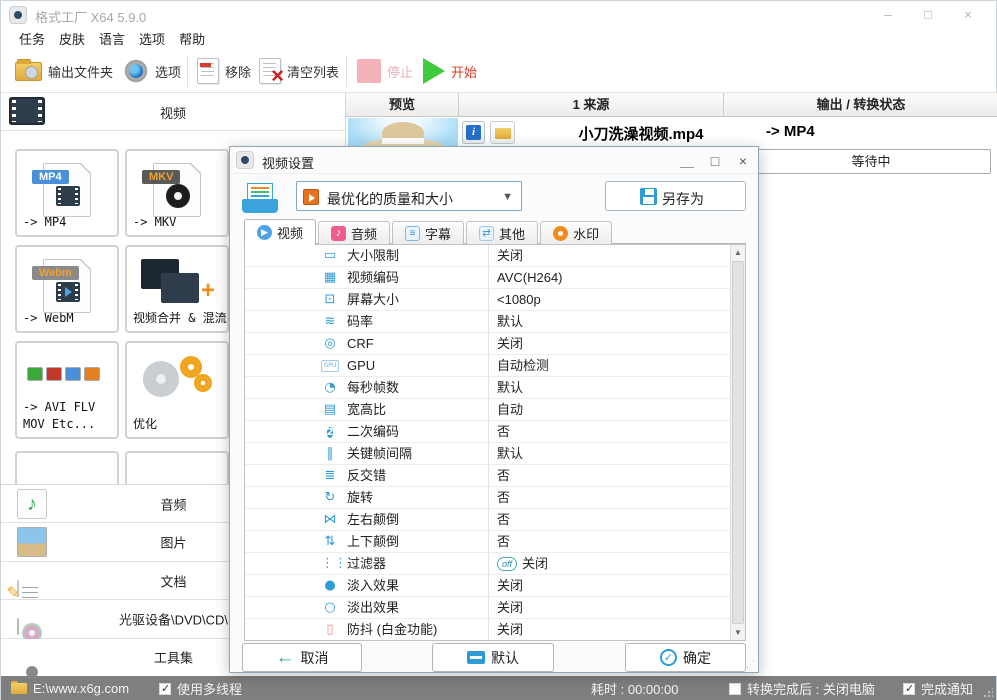  Describe the element at coordinates (171, 190) in the screenshot. I see `mkv-file-icon: MKV` at that location.